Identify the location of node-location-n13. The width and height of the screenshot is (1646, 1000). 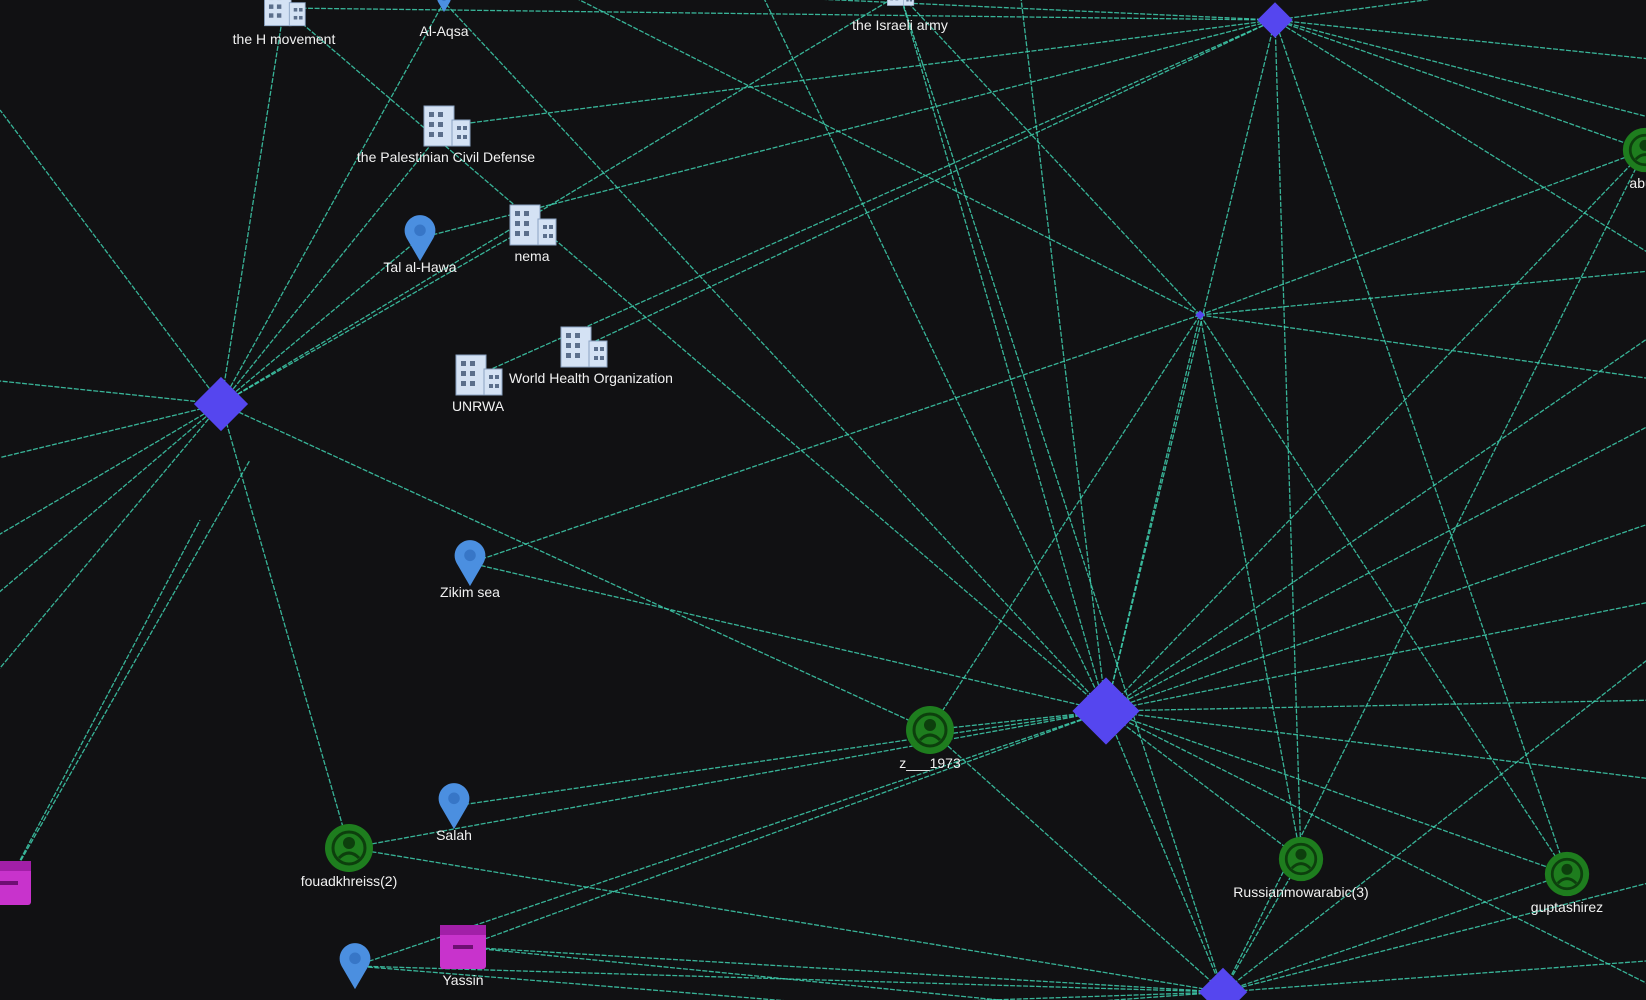
(355, 966).